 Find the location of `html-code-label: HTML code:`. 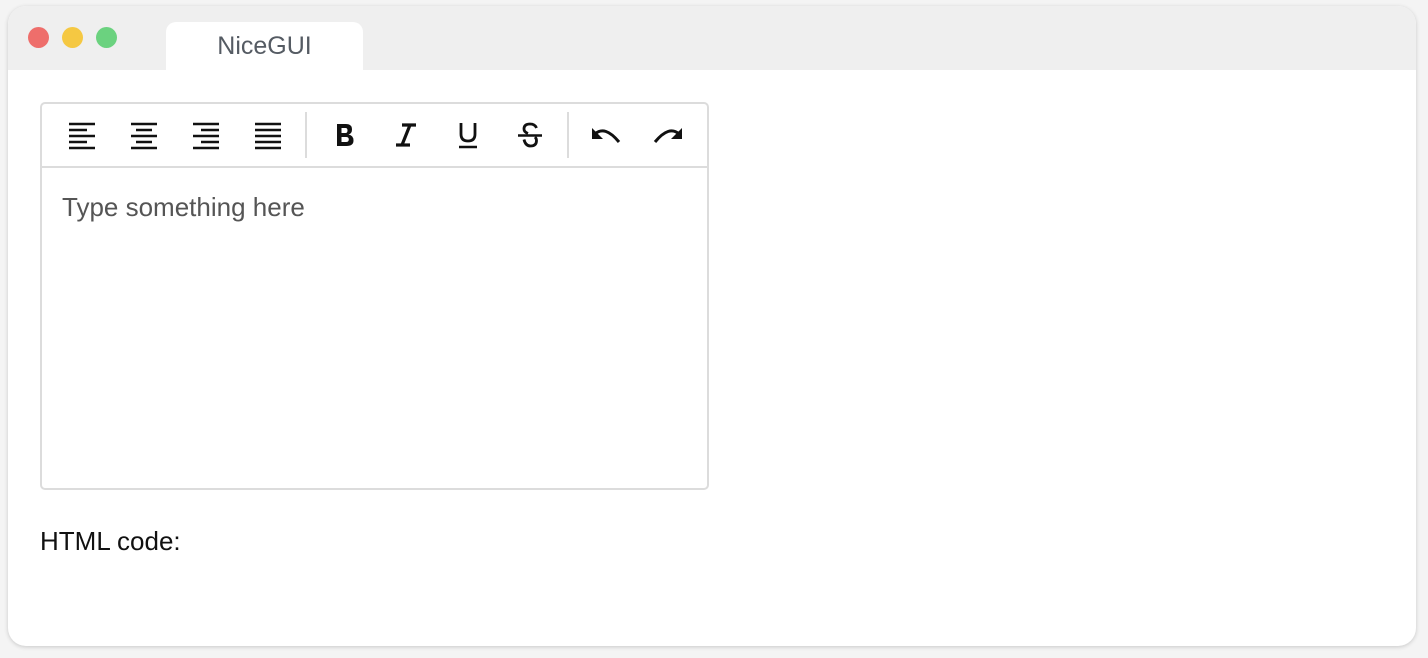

html-code-label: HTML code: is located at coordinates (110, 541).